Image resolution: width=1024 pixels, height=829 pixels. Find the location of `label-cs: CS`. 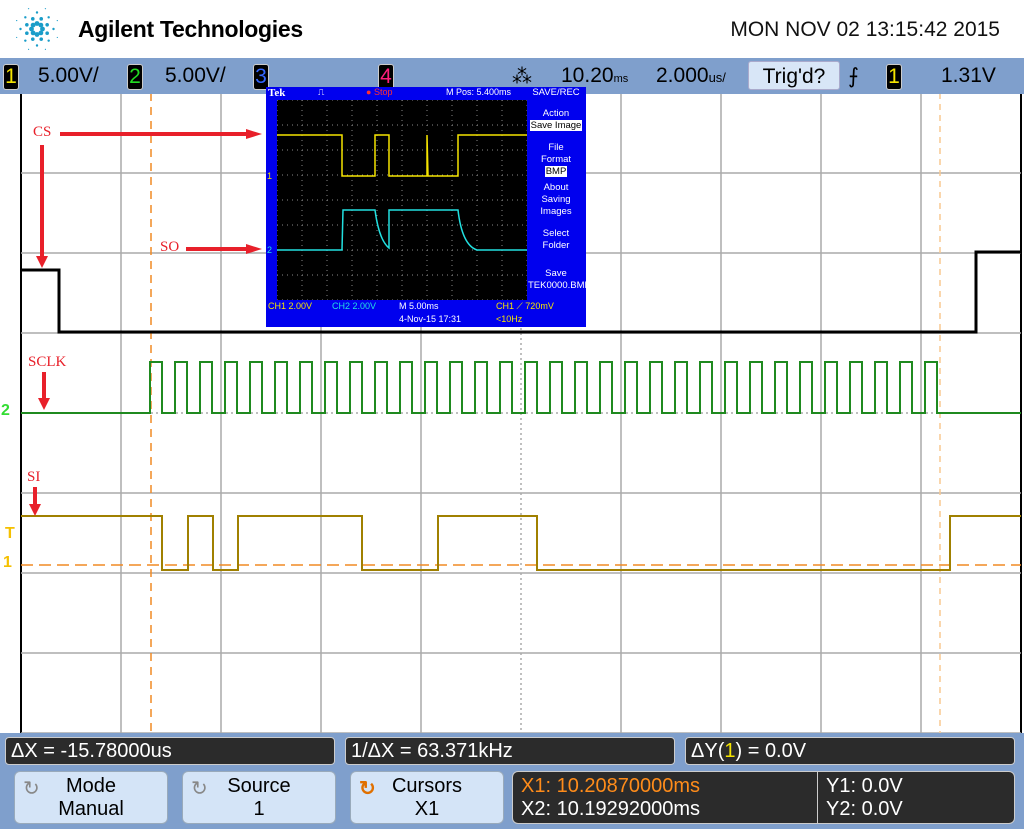

label-cs: CS is located at coordinates (42, 132).